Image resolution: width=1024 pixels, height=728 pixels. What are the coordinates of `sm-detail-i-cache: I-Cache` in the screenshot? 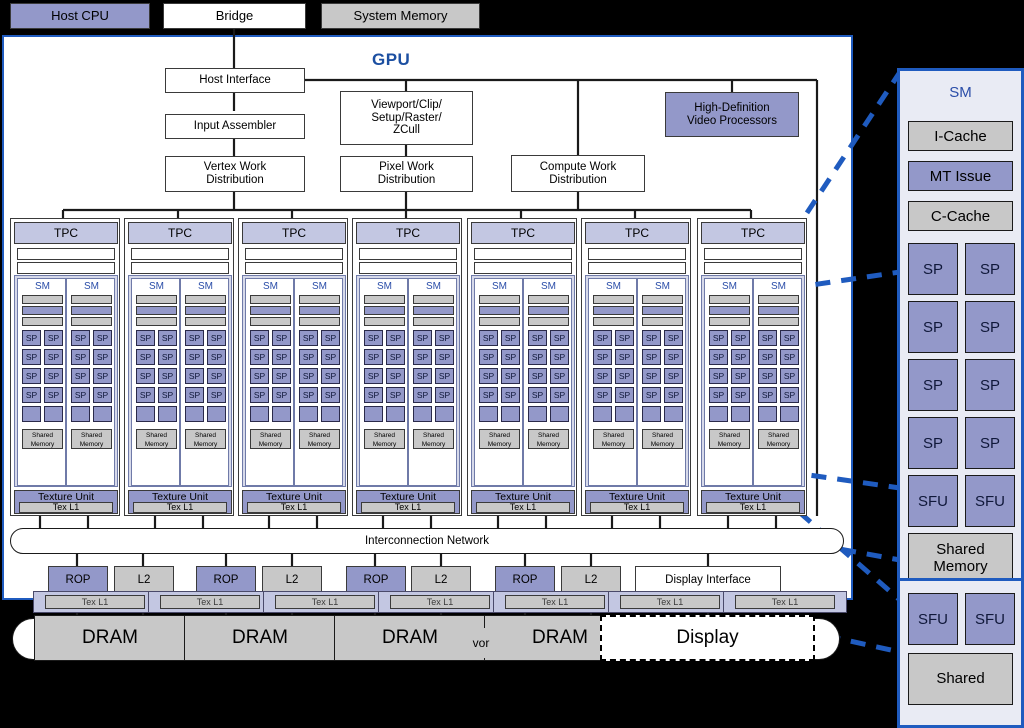 It's located at (960, 136).